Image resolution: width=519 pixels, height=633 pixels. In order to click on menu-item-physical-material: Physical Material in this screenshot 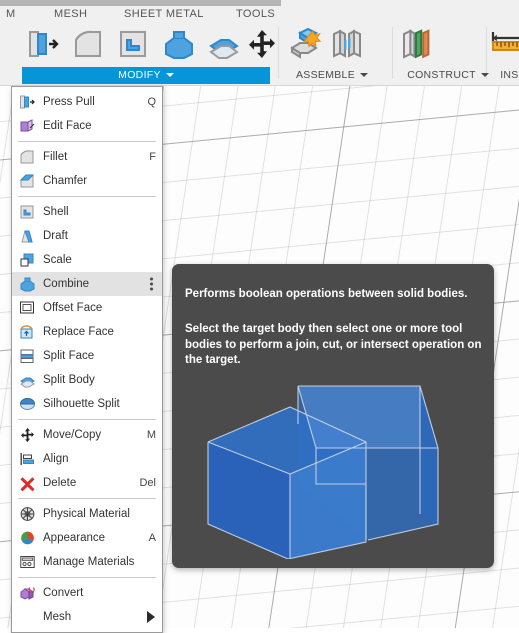, I will do `click(87, 514)`.